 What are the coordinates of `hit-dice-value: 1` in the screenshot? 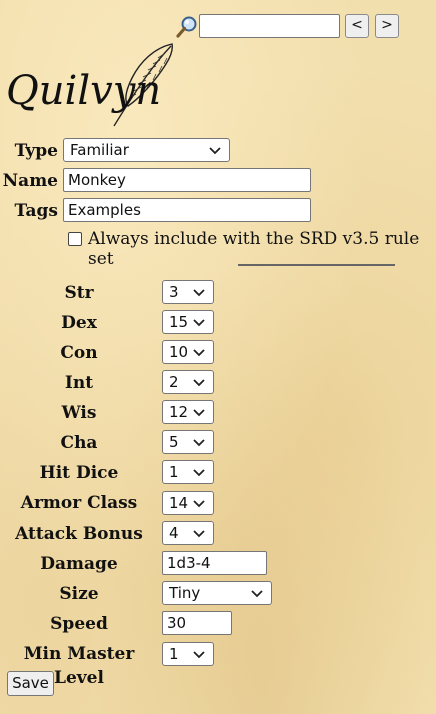 It's located at (174, 472).